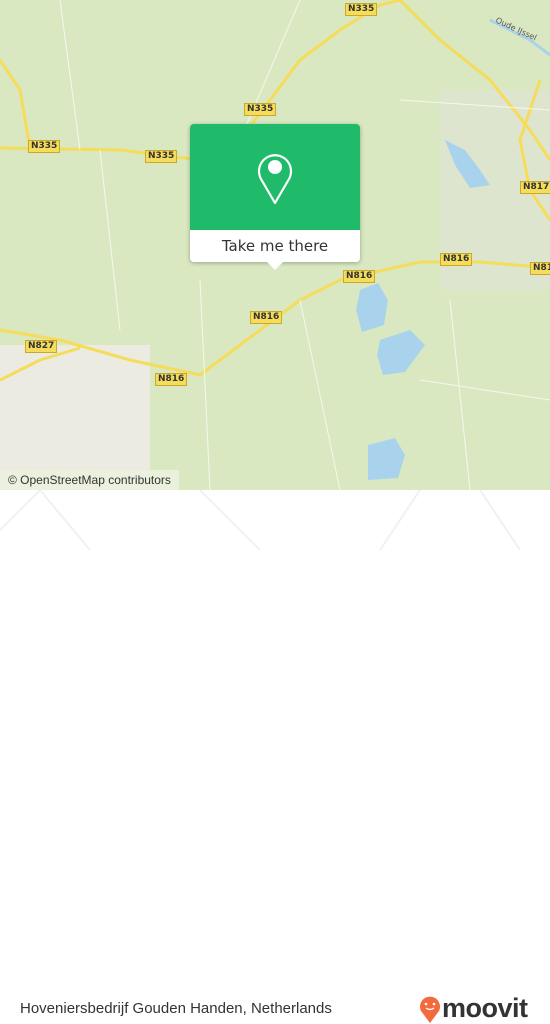  I want to click on footer-pattern, so click(260, 520).